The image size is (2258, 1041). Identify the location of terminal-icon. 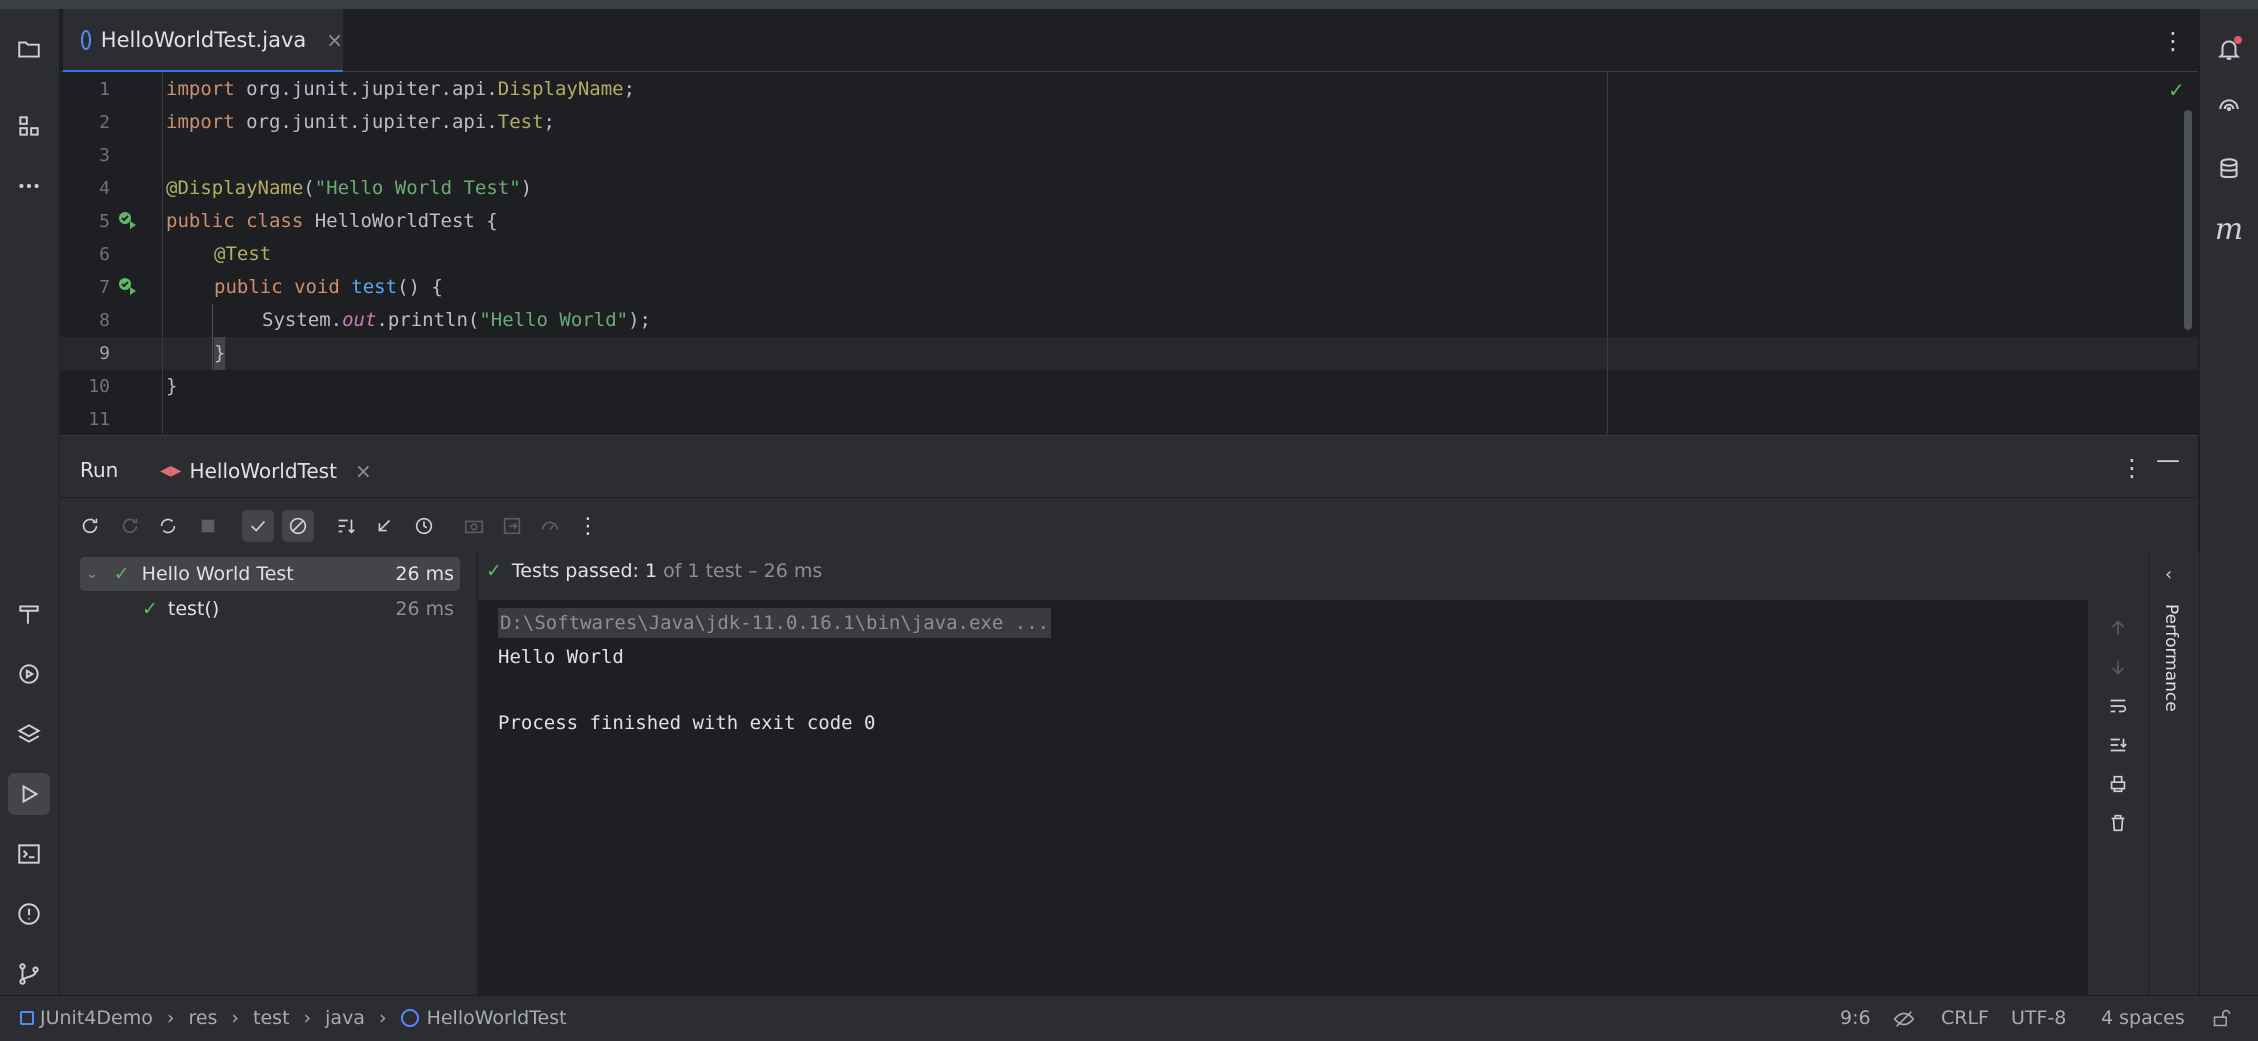
(29, 854).